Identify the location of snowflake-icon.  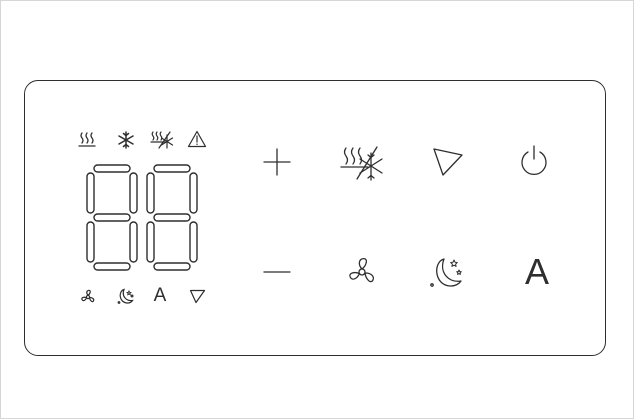
(126, 140).